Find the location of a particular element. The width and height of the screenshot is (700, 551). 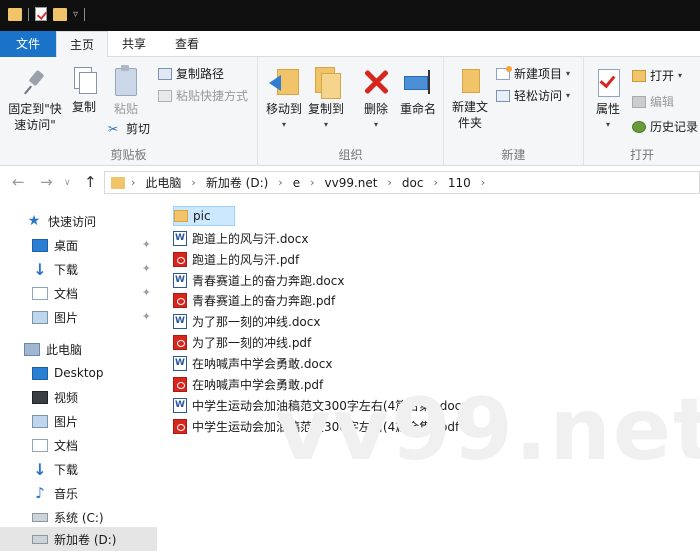

sidebar-item-drive-c: 系统 (C:) is located at coordinates (78, 517).